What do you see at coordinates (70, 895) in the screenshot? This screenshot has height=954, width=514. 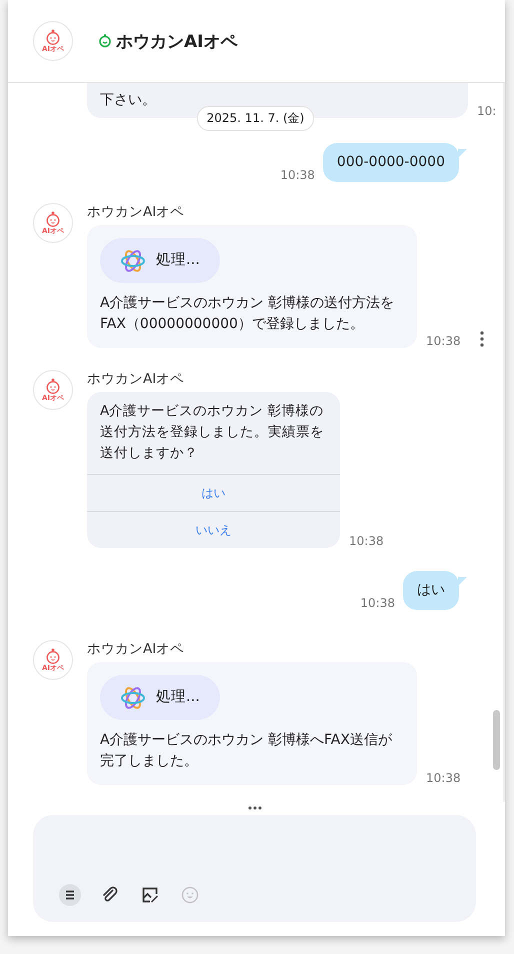 I see `tool-button` at bounding box center [70, 895].